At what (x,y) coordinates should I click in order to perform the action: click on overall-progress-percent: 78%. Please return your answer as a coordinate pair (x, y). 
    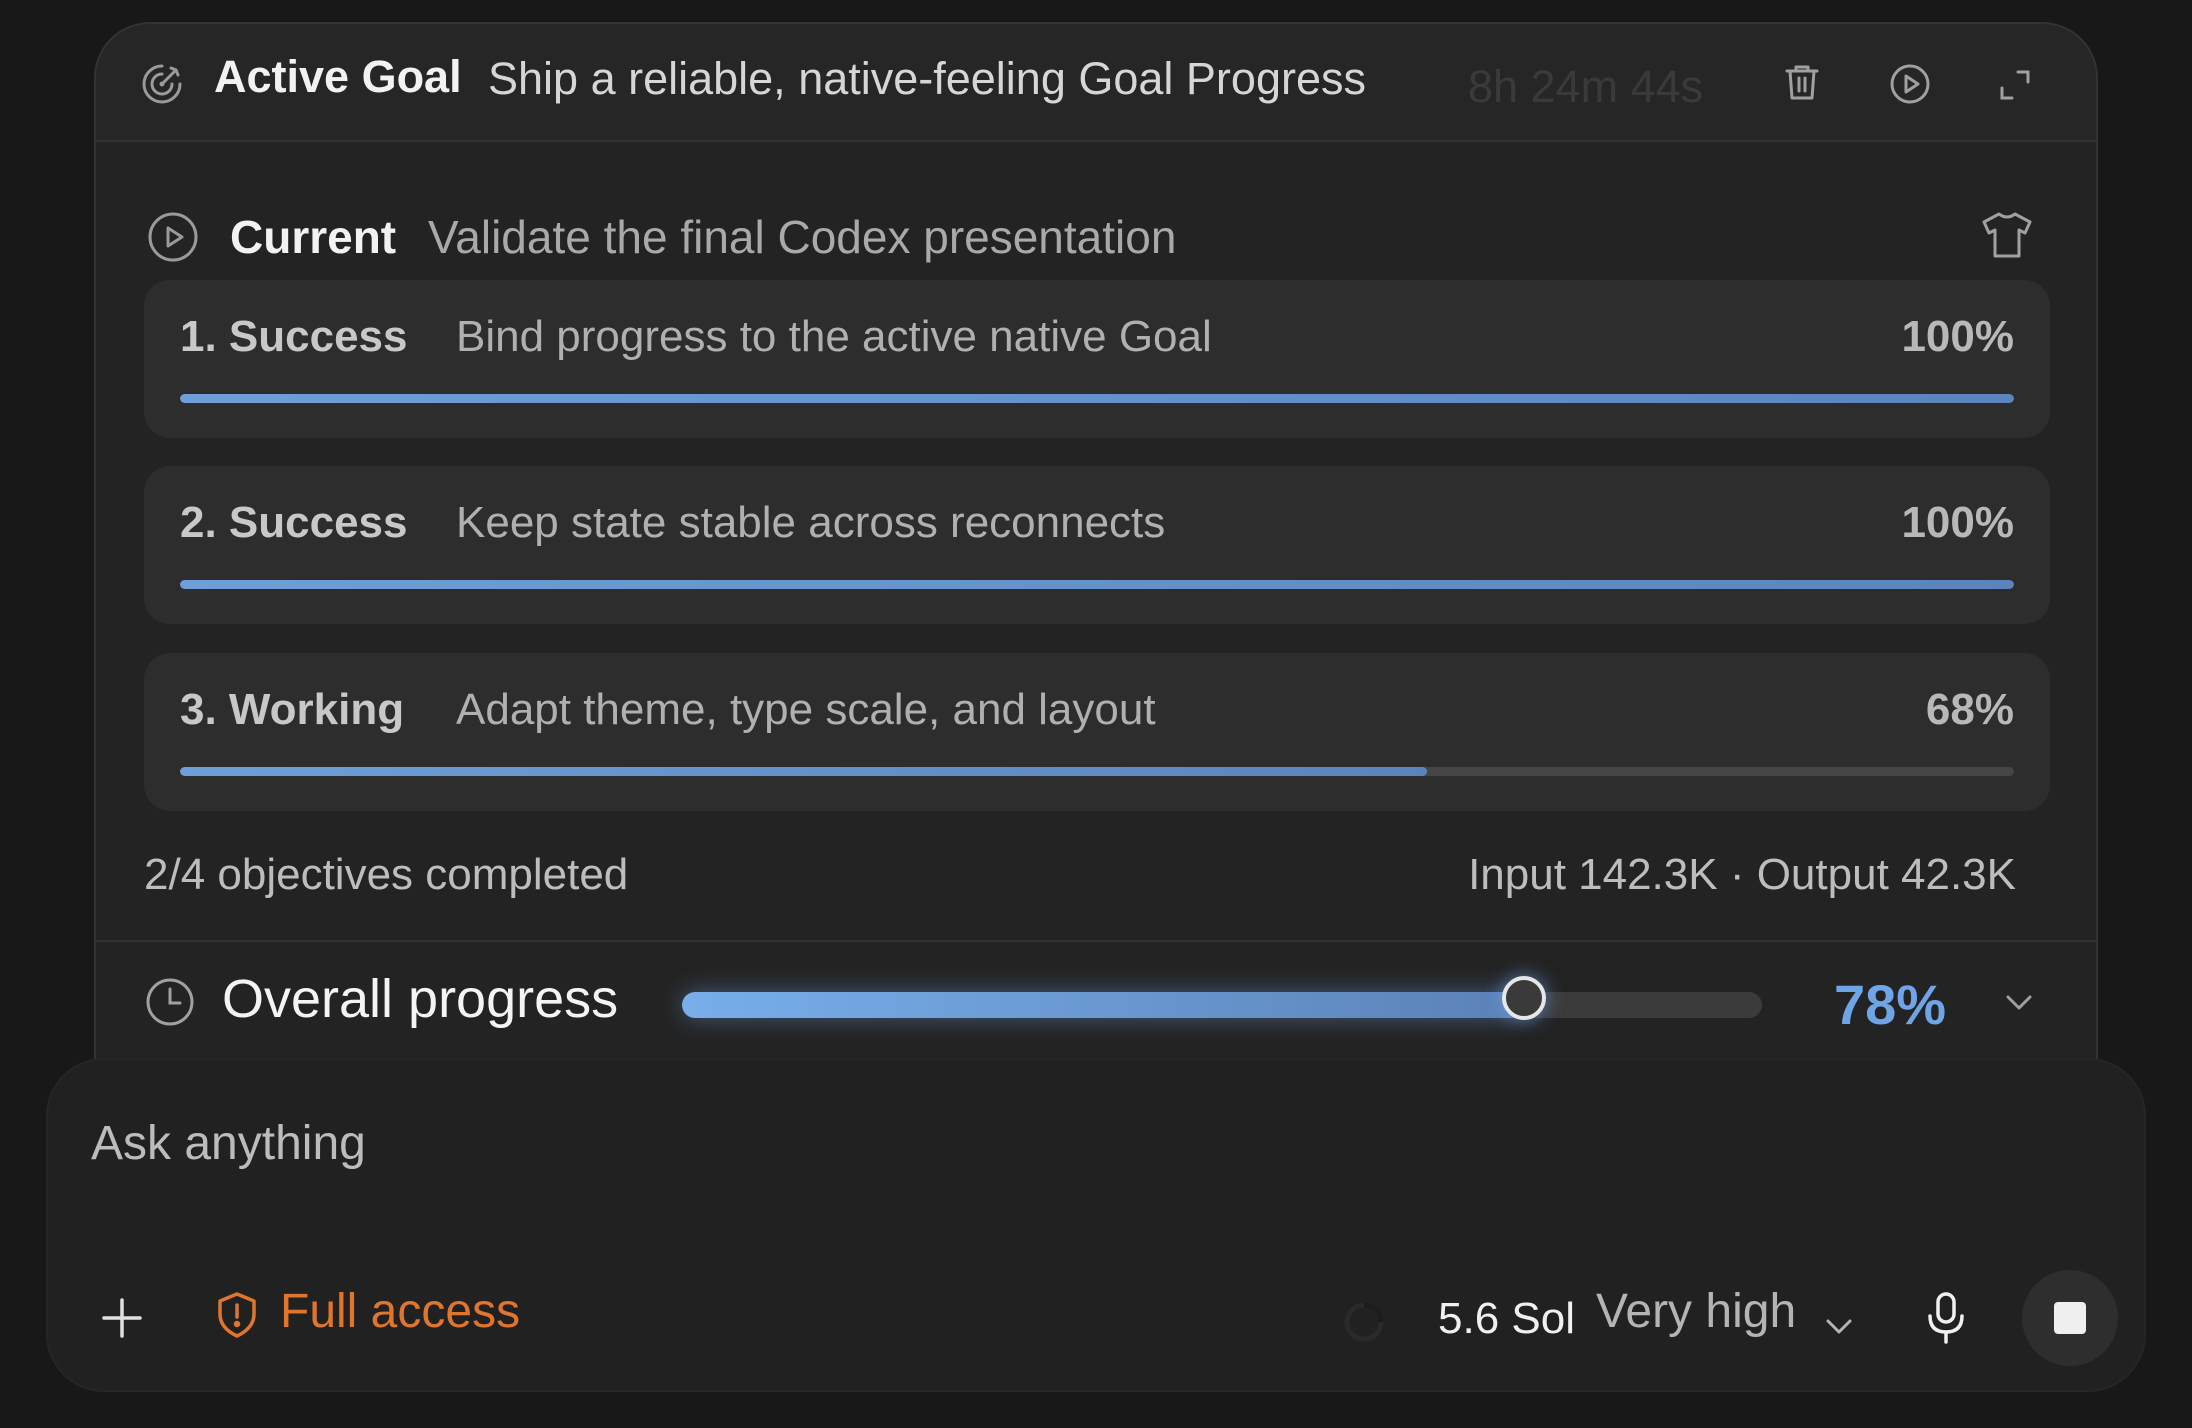
    Looking at the image, I should click on (1890, 1004).